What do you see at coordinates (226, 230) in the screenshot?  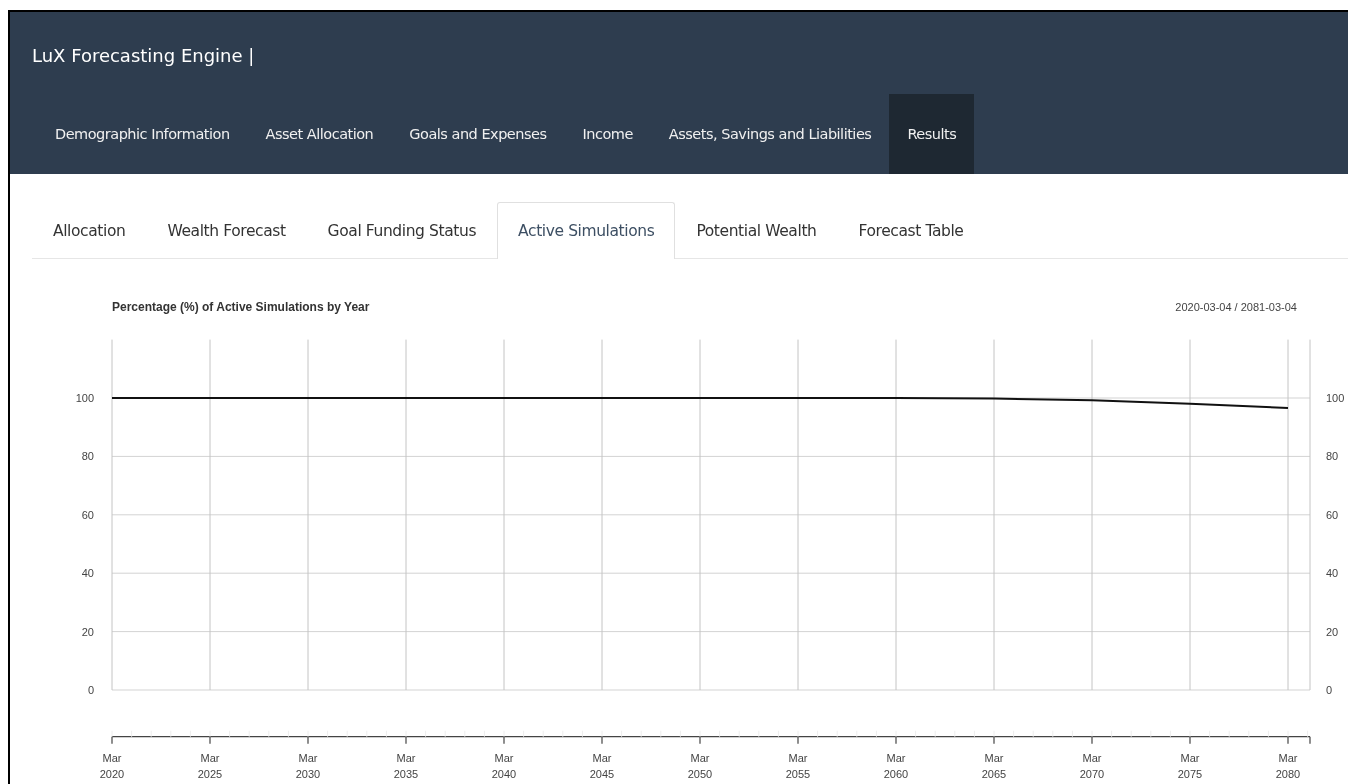 I see `result-tab: Wealth Forecast` at bounding box center [226, 230].